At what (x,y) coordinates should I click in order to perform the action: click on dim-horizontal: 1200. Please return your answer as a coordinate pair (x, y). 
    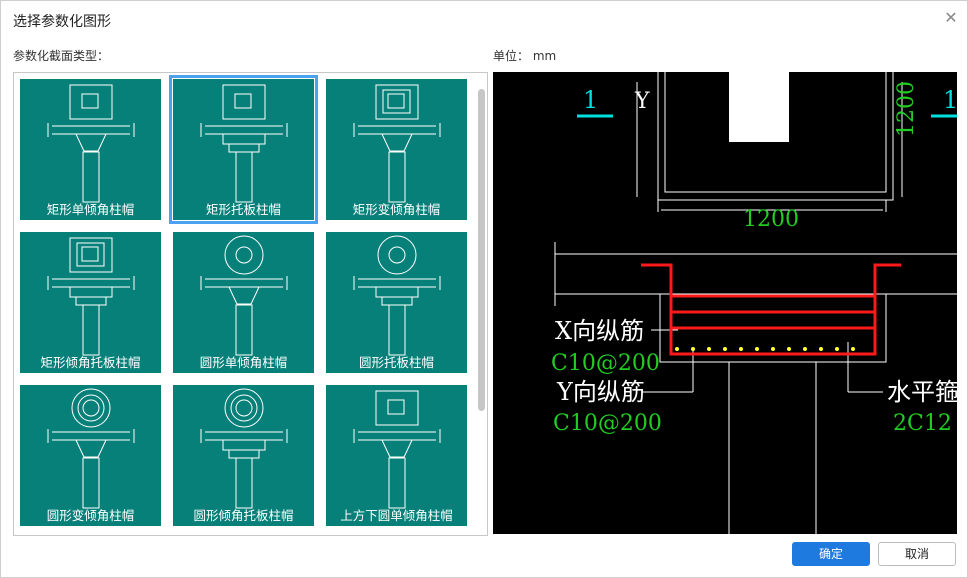
    Looking at the image, I should click on (771, 219).